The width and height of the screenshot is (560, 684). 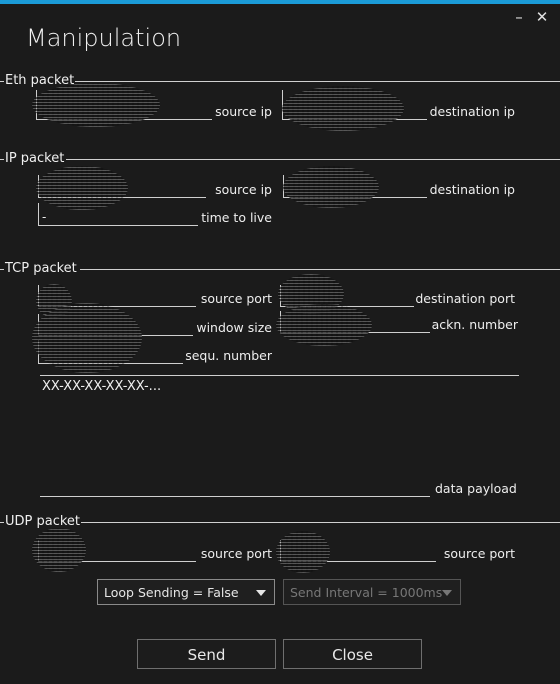 What do you see at coordinates (472, 189) in the screenshot?
I see `ip-destination-ip-label: destination ip` at bounding box center [472, 189].